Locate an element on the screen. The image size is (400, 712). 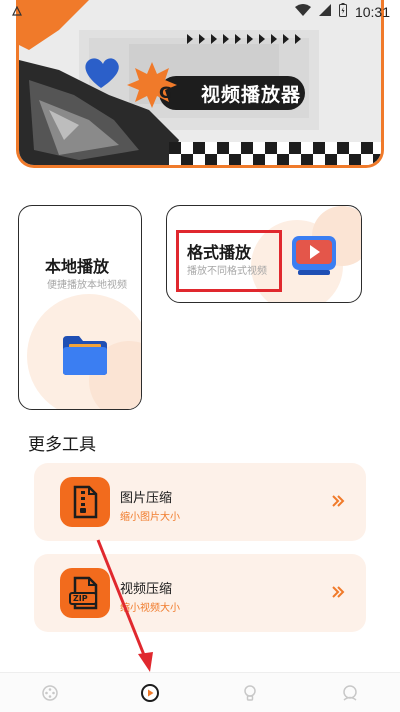
video-compress-subtitle: 缩小视频大小 is located at coordinates (150, 608).